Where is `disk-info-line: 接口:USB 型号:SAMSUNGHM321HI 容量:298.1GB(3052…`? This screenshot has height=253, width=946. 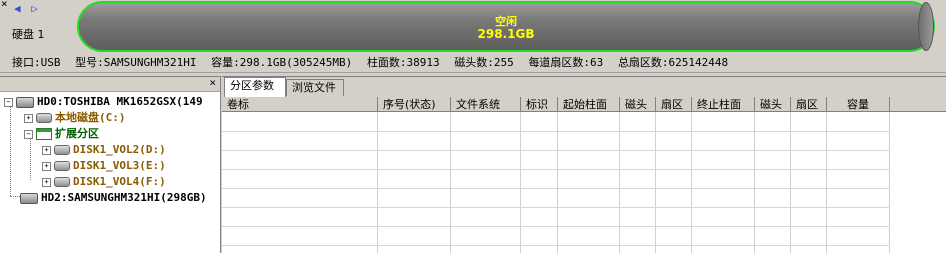
disk-info-line: 接口:USB 型号:SAMSUNGHM321HI 容量:298.1GB(3052… is located at coordinates (473, 63).